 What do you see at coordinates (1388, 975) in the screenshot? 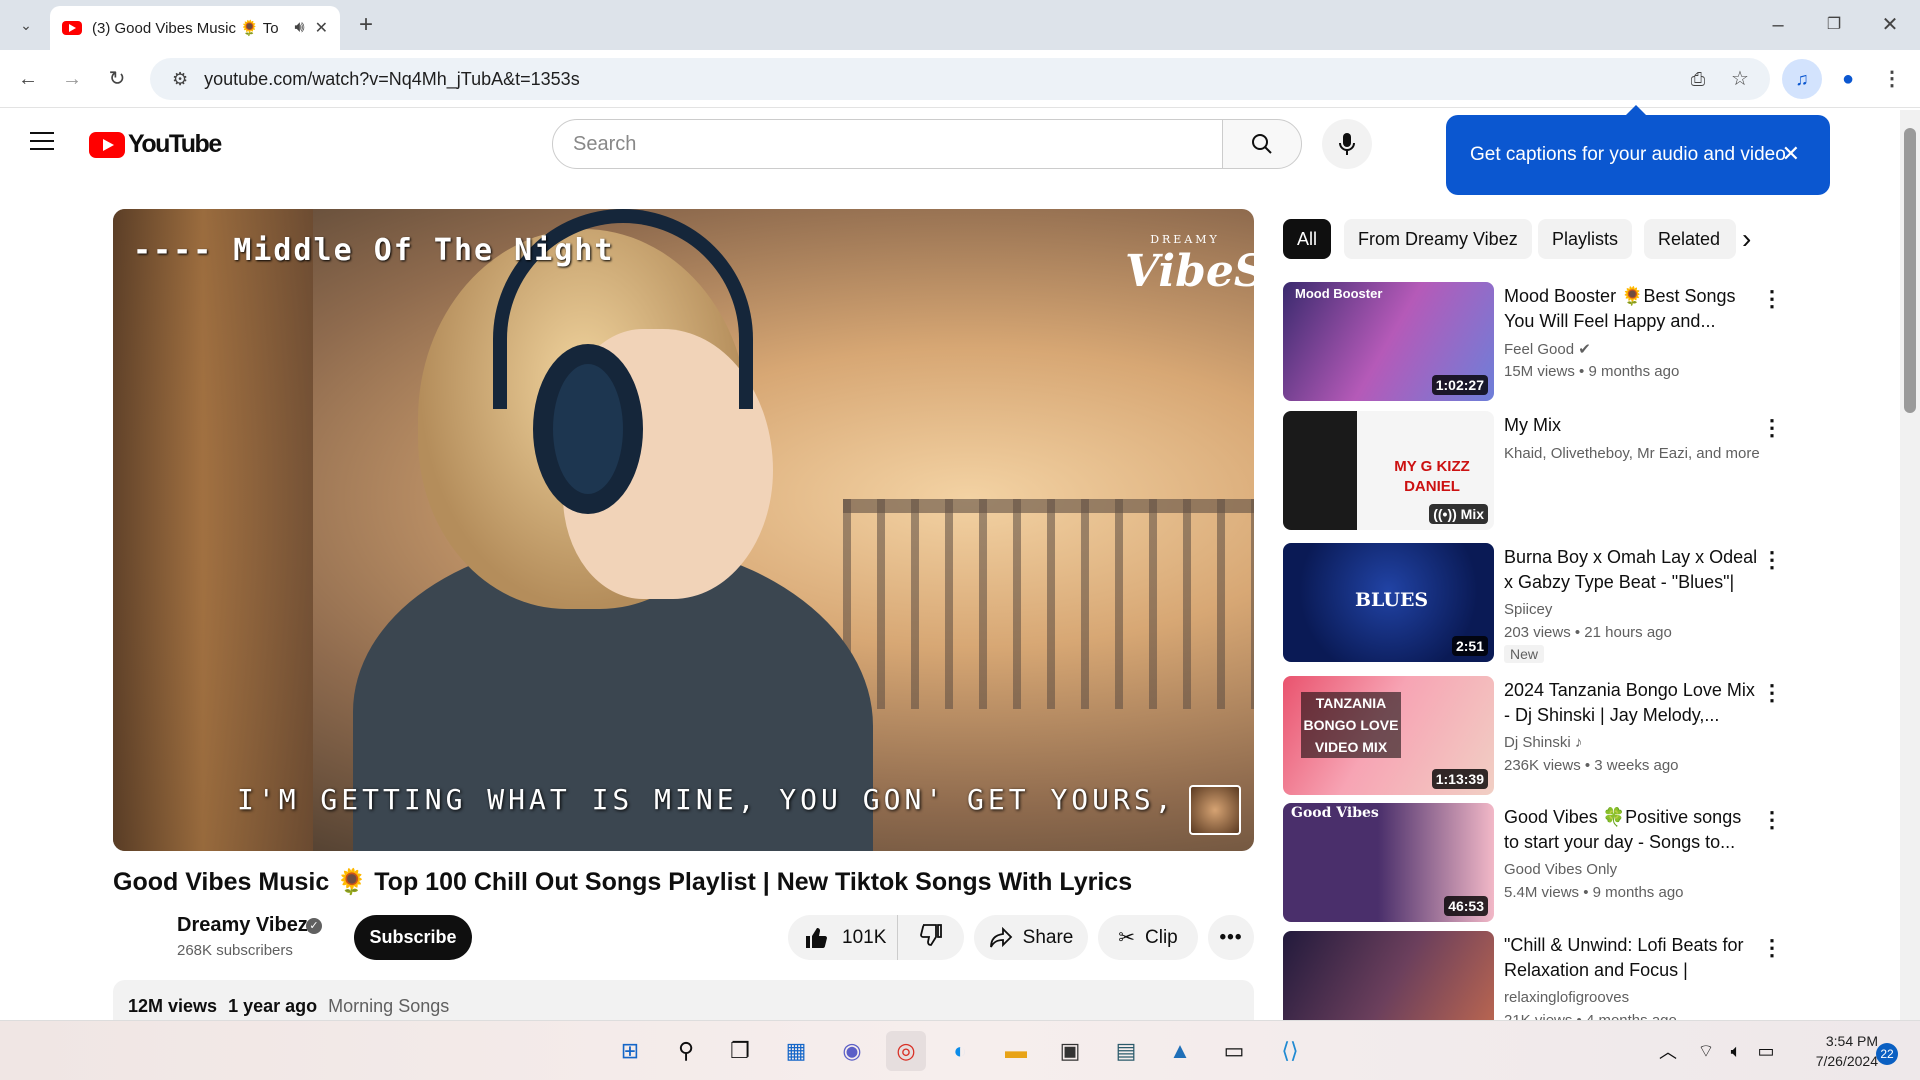
I see `video-thumbnail` at bounding box center [1388, 975].